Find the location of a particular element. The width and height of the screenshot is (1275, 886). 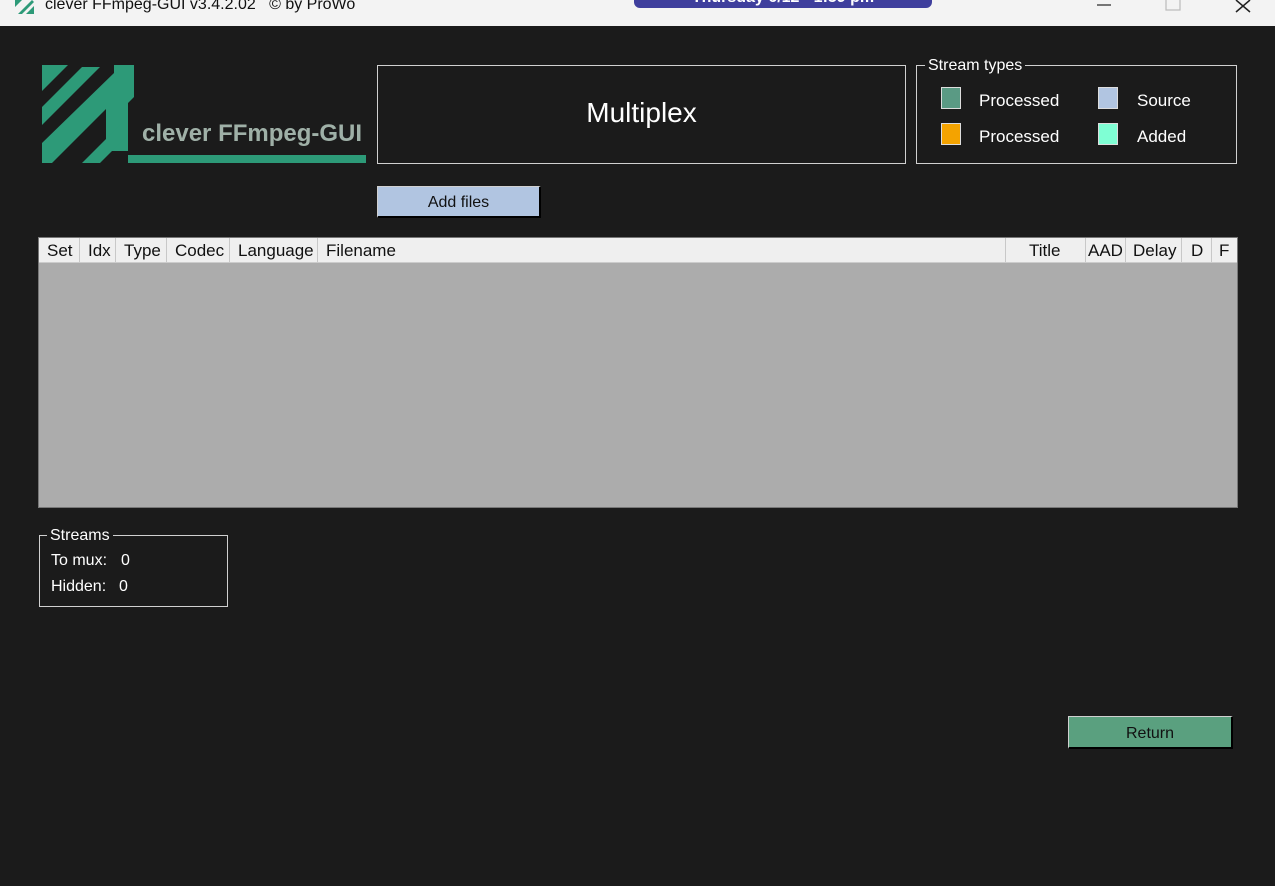

return-button: Return is located at coordinates (1150, 732).